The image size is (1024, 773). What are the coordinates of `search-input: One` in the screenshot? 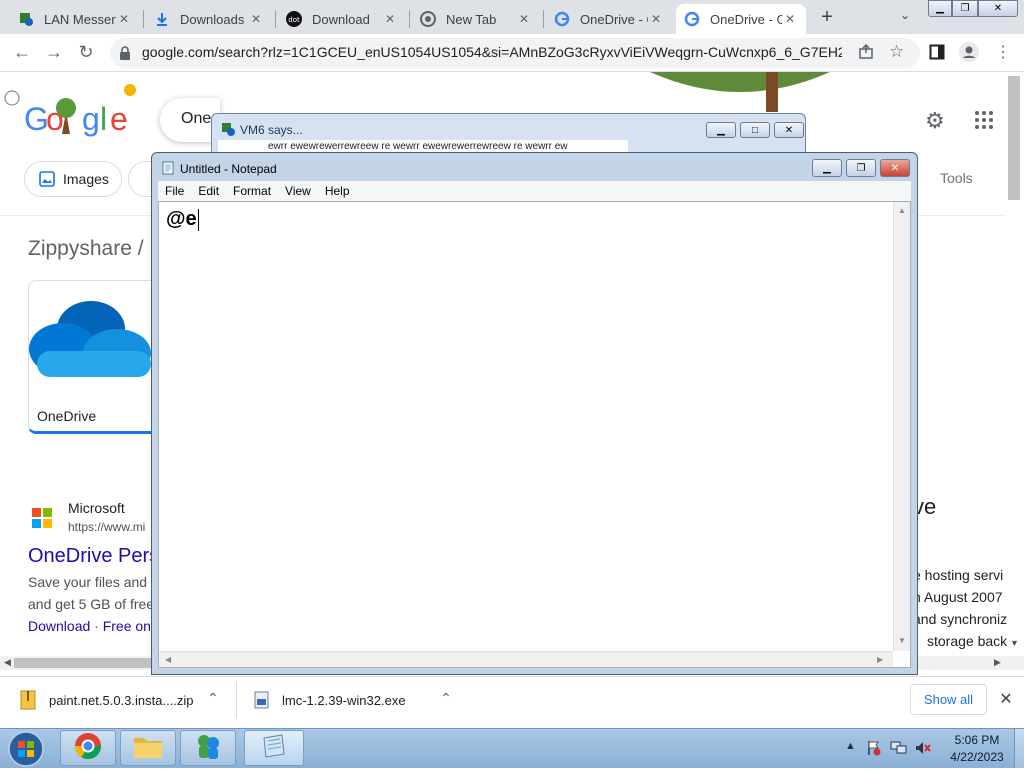 It's located at (196, 119).